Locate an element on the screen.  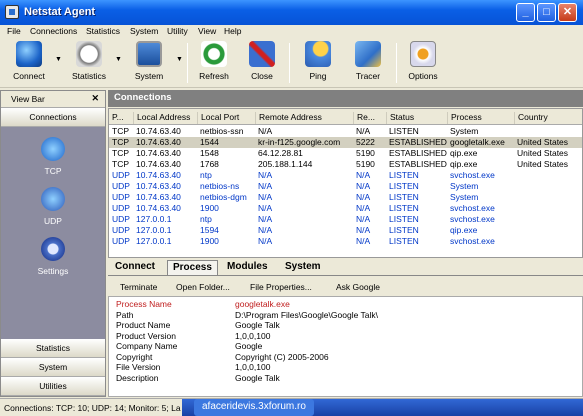
view-bar-item-settings: Settings is located at coordinates (53, 256).